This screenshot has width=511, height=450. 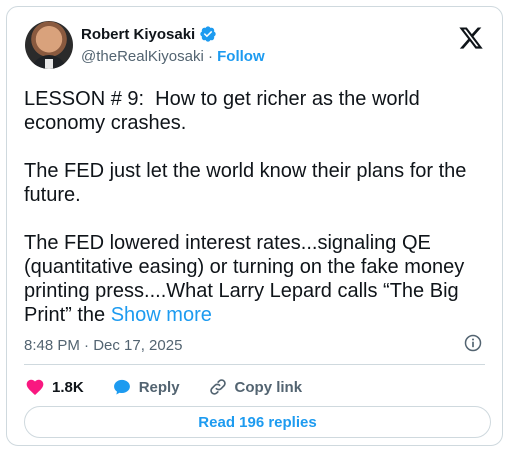 What do you see at coordinates (208, 34) in the screenshot?
I see `verified-badge-icon` at bounding box center [208, 34].